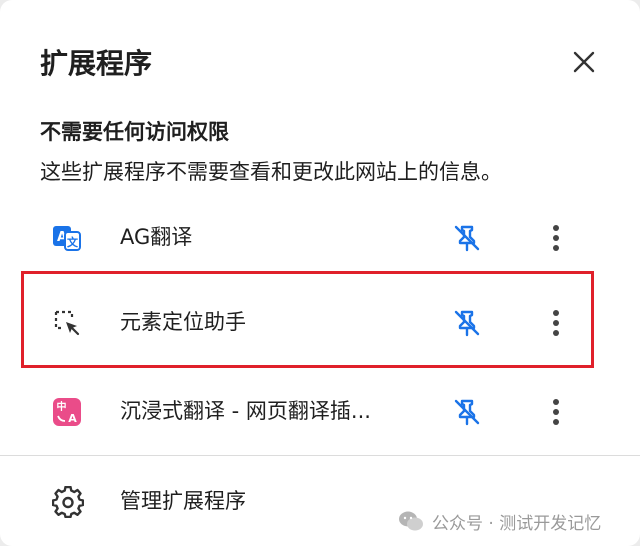  What do you see at coordinates (320, 455) in the screenshot?
I see `divider` at bounding box center [320, 455].